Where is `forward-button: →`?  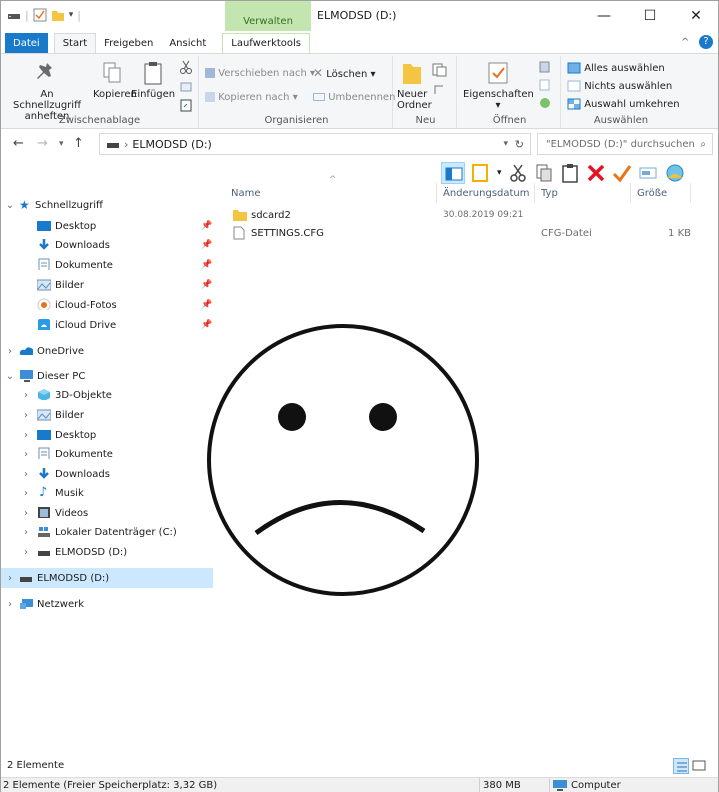 forward-button: → is located at coordinates (42, 143).